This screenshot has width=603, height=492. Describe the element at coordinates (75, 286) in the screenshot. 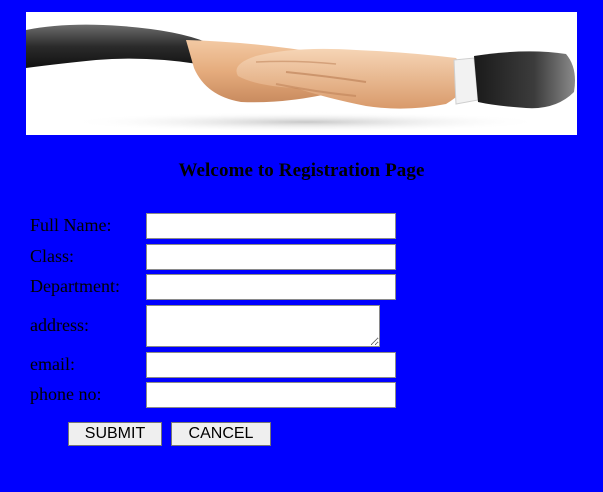

I see `department-label: Department:` at that location.